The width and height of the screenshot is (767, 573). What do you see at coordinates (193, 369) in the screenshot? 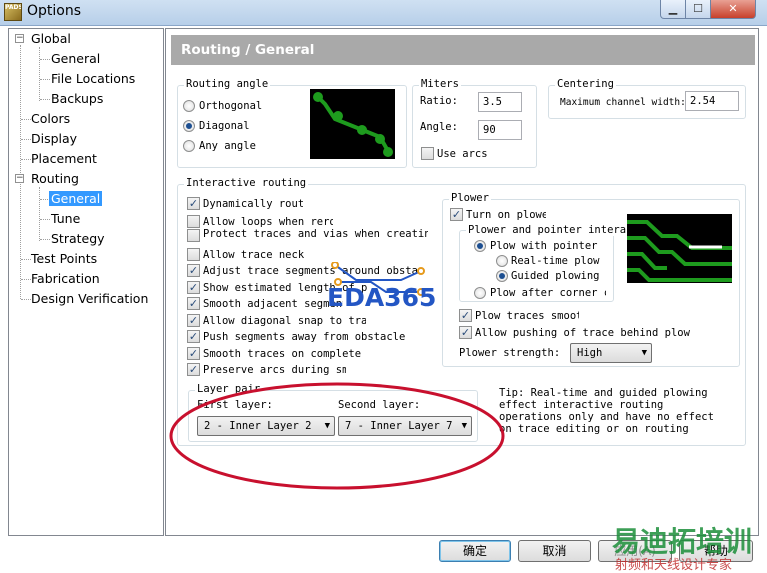
I see `checkbox-preserve-arcs: ✓` at bounding box center [193, 369].